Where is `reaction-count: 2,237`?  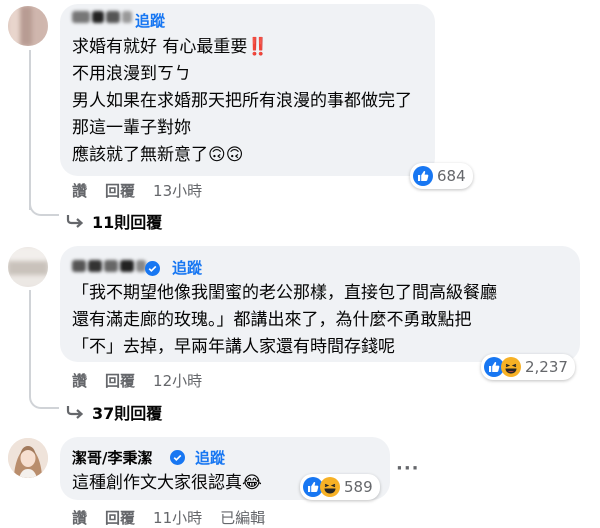 reaction-count: 2,237 is located at coordinates (546, 367).